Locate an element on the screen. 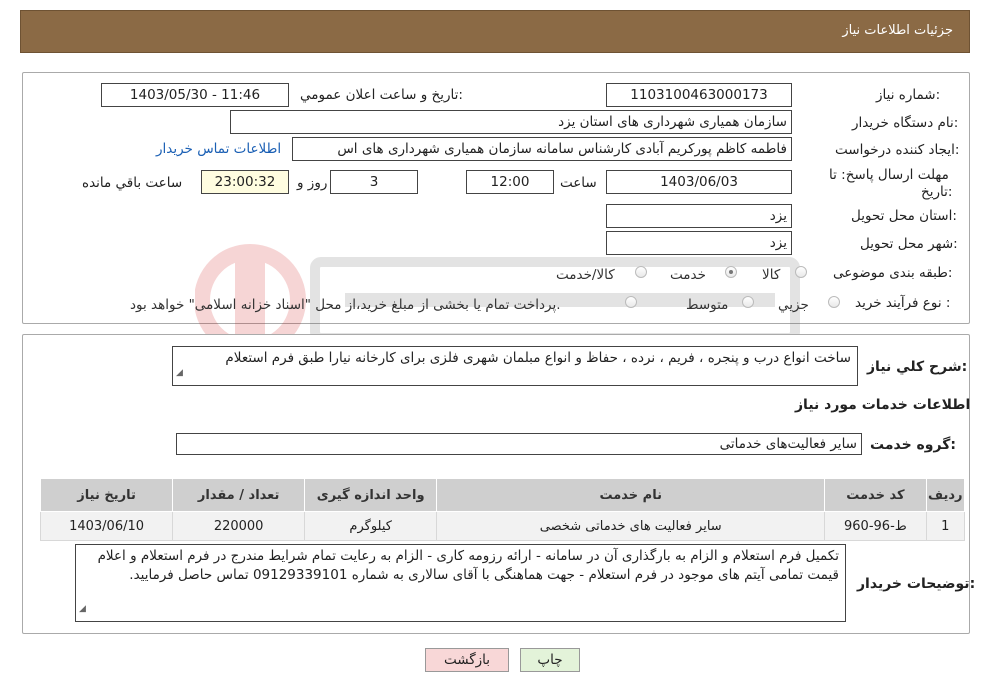  col-row: ردیف is located at coordinates (945, 495).